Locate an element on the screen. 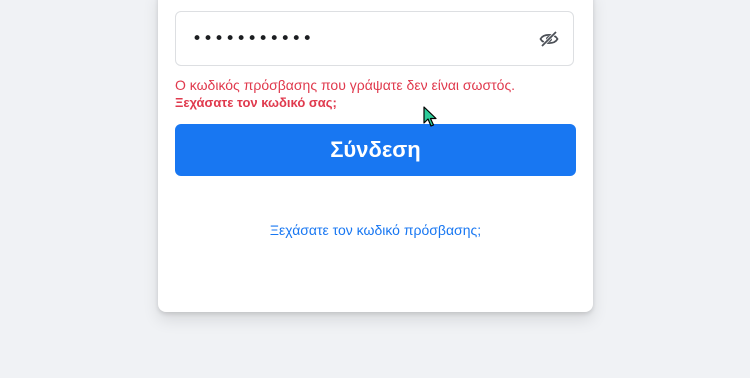  login-button: Σύνδεση is located at coordinates (375, 150).